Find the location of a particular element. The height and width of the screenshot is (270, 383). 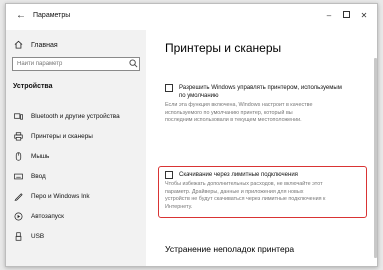

page-title: Принтеры и сканеры is located at coordinates (223, 48).